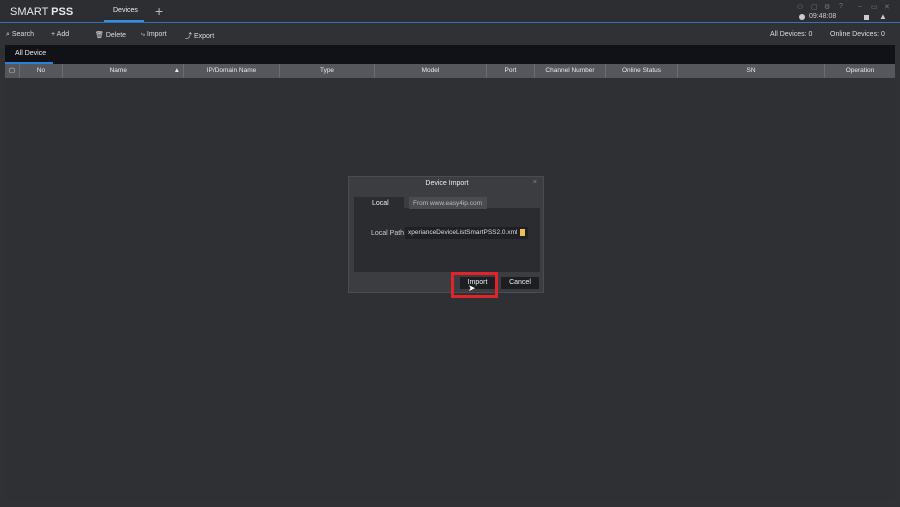 The height and width of the screenshot is (507, 900). What do you see at coordinates (466, 233) in the screenshot?
I see `local-path-input: xperianceDeviceListSmartPSS2.0.xml` at bounding box center [466, 233].